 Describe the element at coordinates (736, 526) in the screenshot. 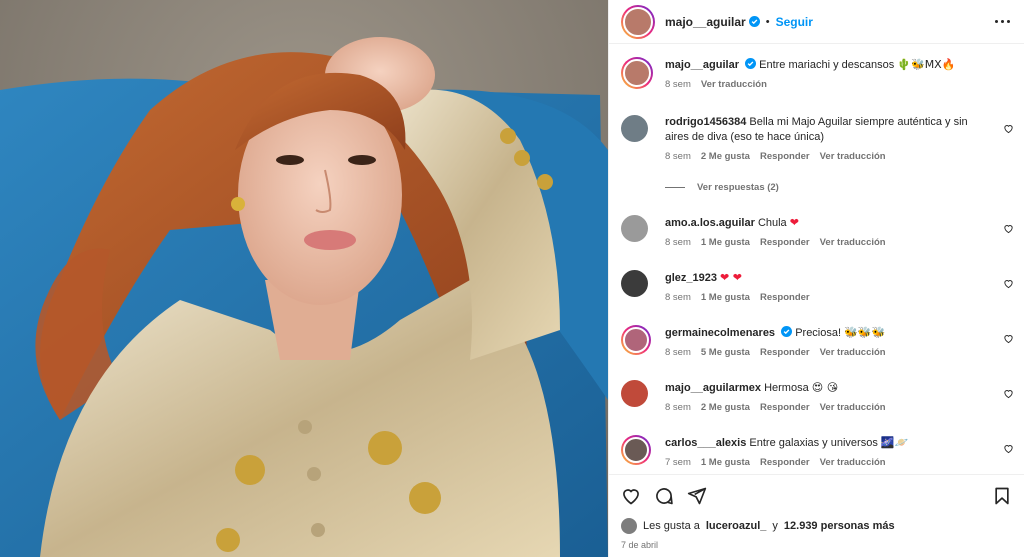

I see `liker-username: luceroazul_` at that location.